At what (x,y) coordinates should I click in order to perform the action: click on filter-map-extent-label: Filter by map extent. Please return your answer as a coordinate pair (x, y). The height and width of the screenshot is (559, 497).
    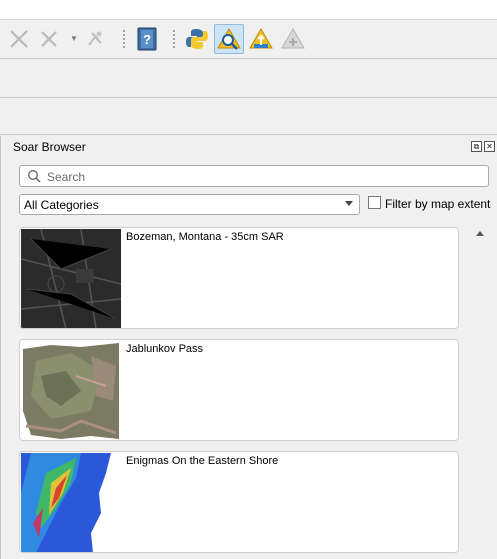
    Looking at the image, I should click on (437, 204).